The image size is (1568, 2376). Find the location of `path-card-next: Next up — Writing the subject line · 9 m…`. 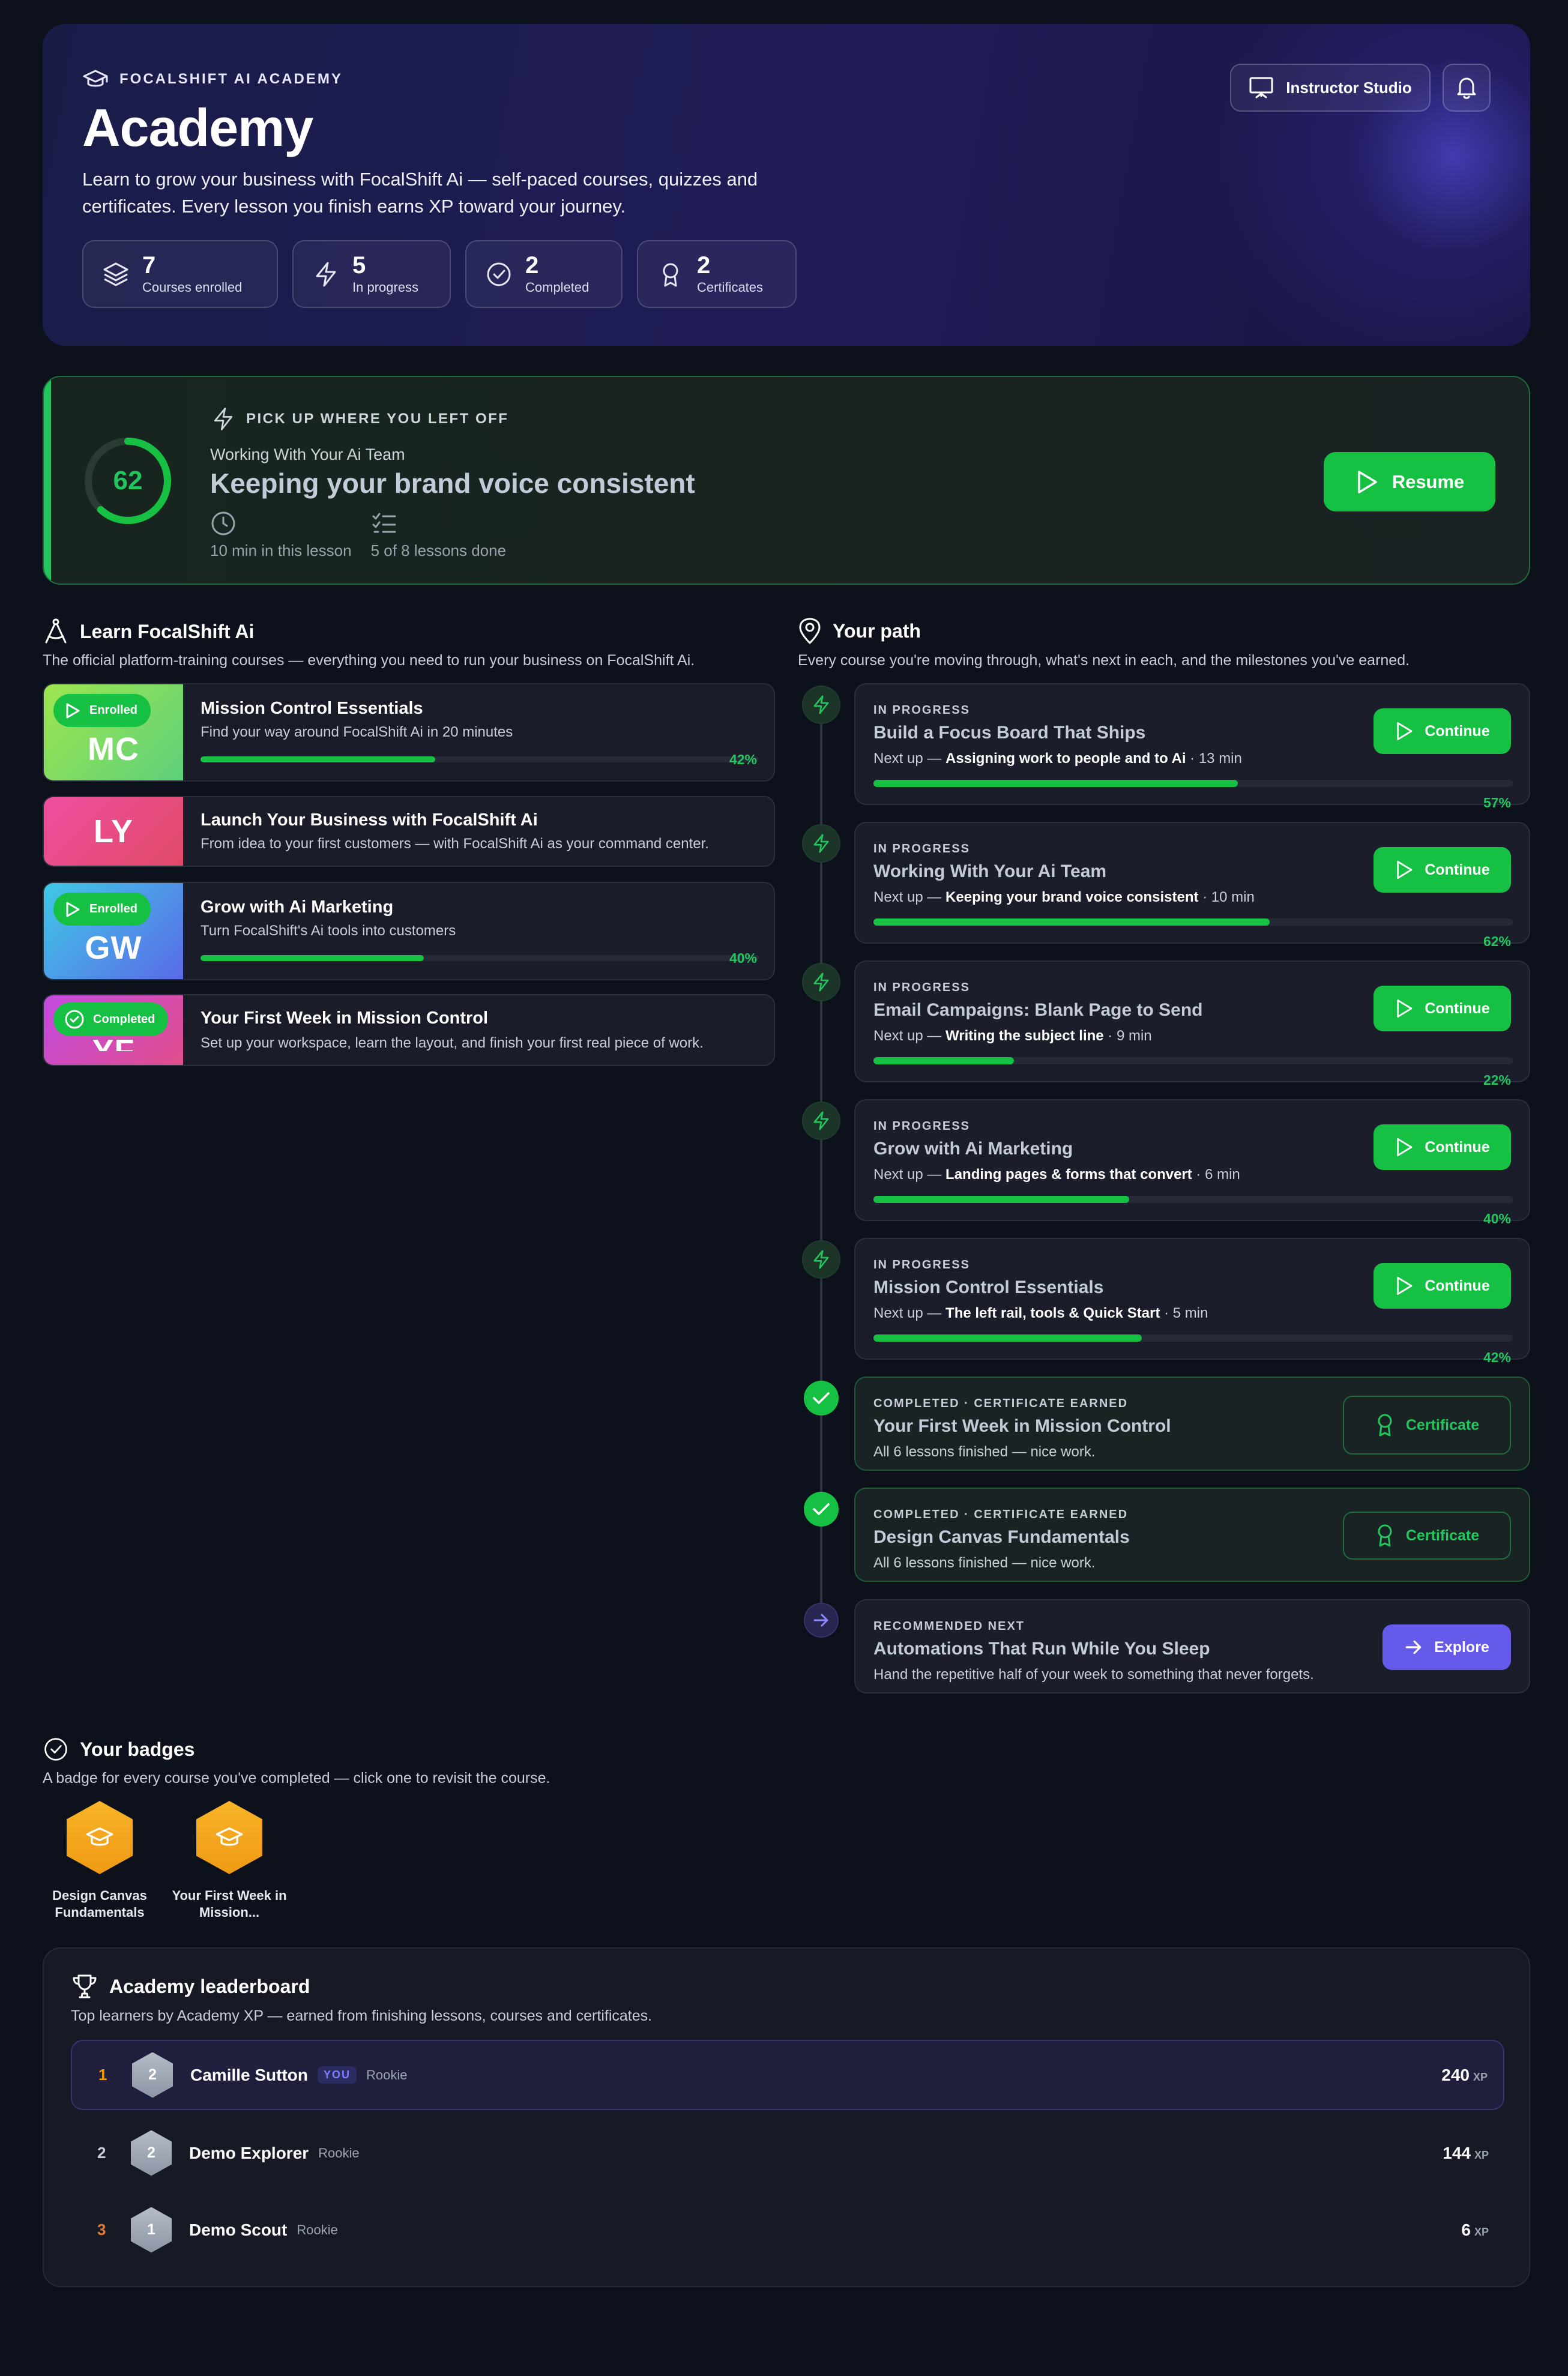

path-card-next: Next up — Writing the subject line · 9 m… is located at coordinates (1013, 1036).